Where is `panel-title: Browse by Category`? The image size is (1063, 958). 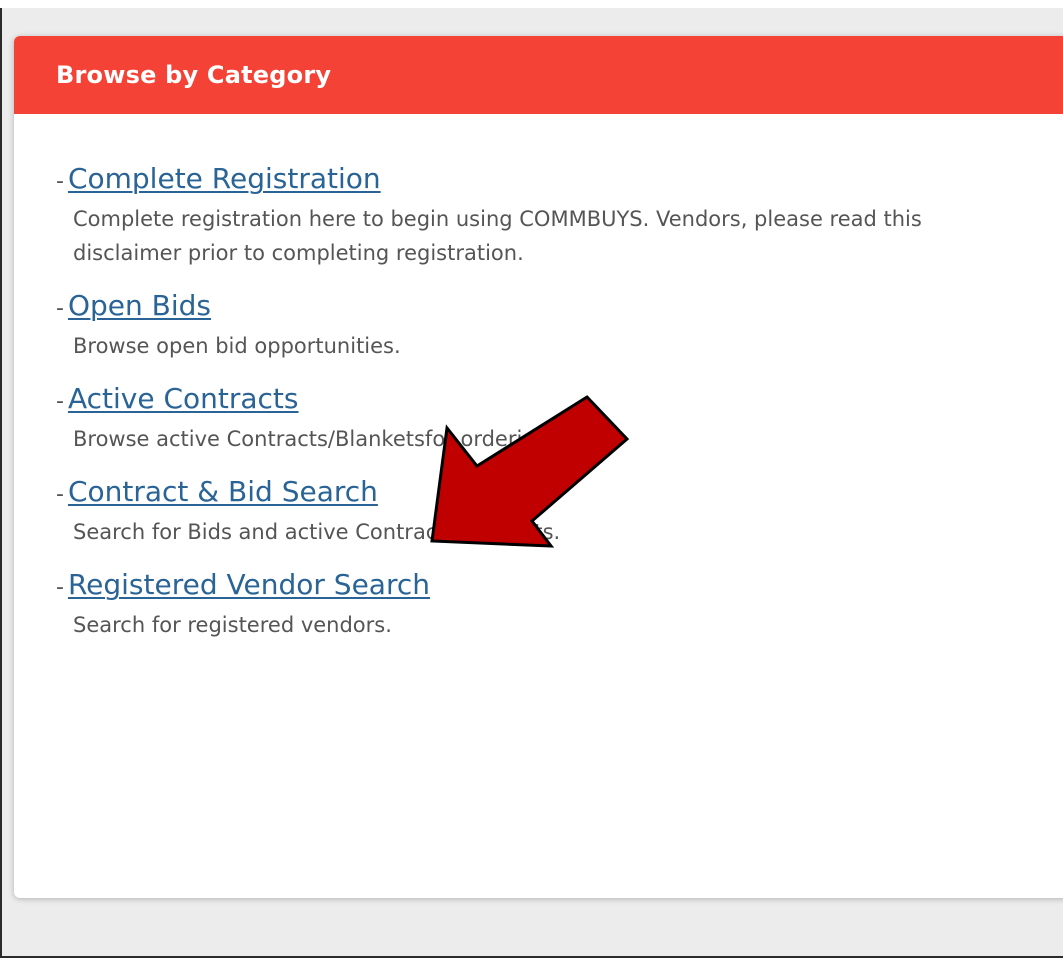 panel-title: Browse by Category is located at coordinates (194, 75).